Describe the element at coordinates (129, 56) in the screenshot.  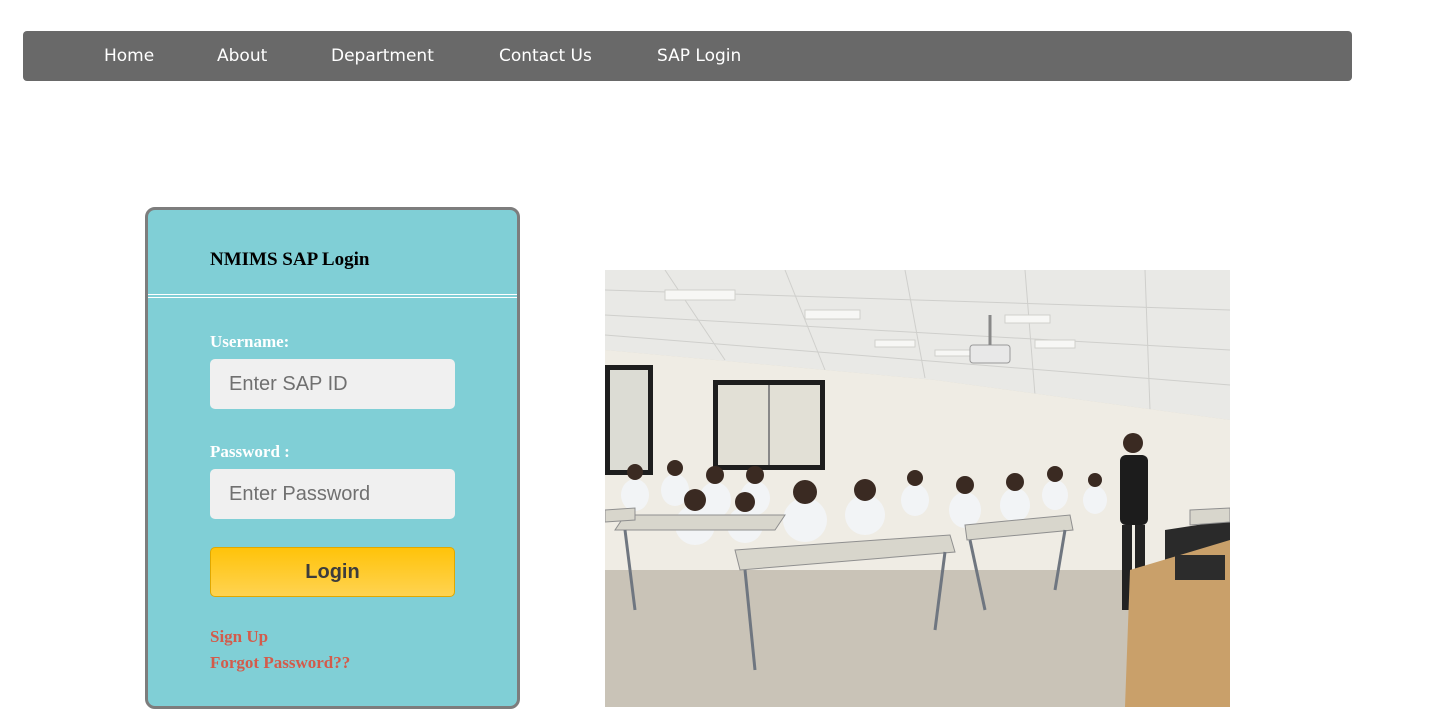
I see `nav-home-link: Home` at that location.